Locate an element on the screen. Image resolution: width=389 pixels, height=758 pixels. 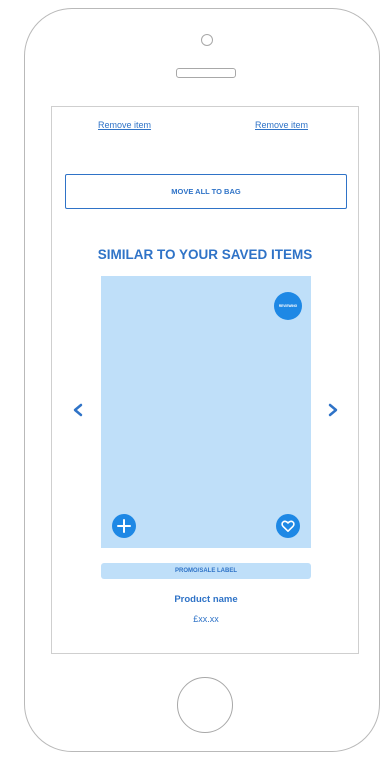
product-price: £xx.xx is located at coordinates (206, 619).